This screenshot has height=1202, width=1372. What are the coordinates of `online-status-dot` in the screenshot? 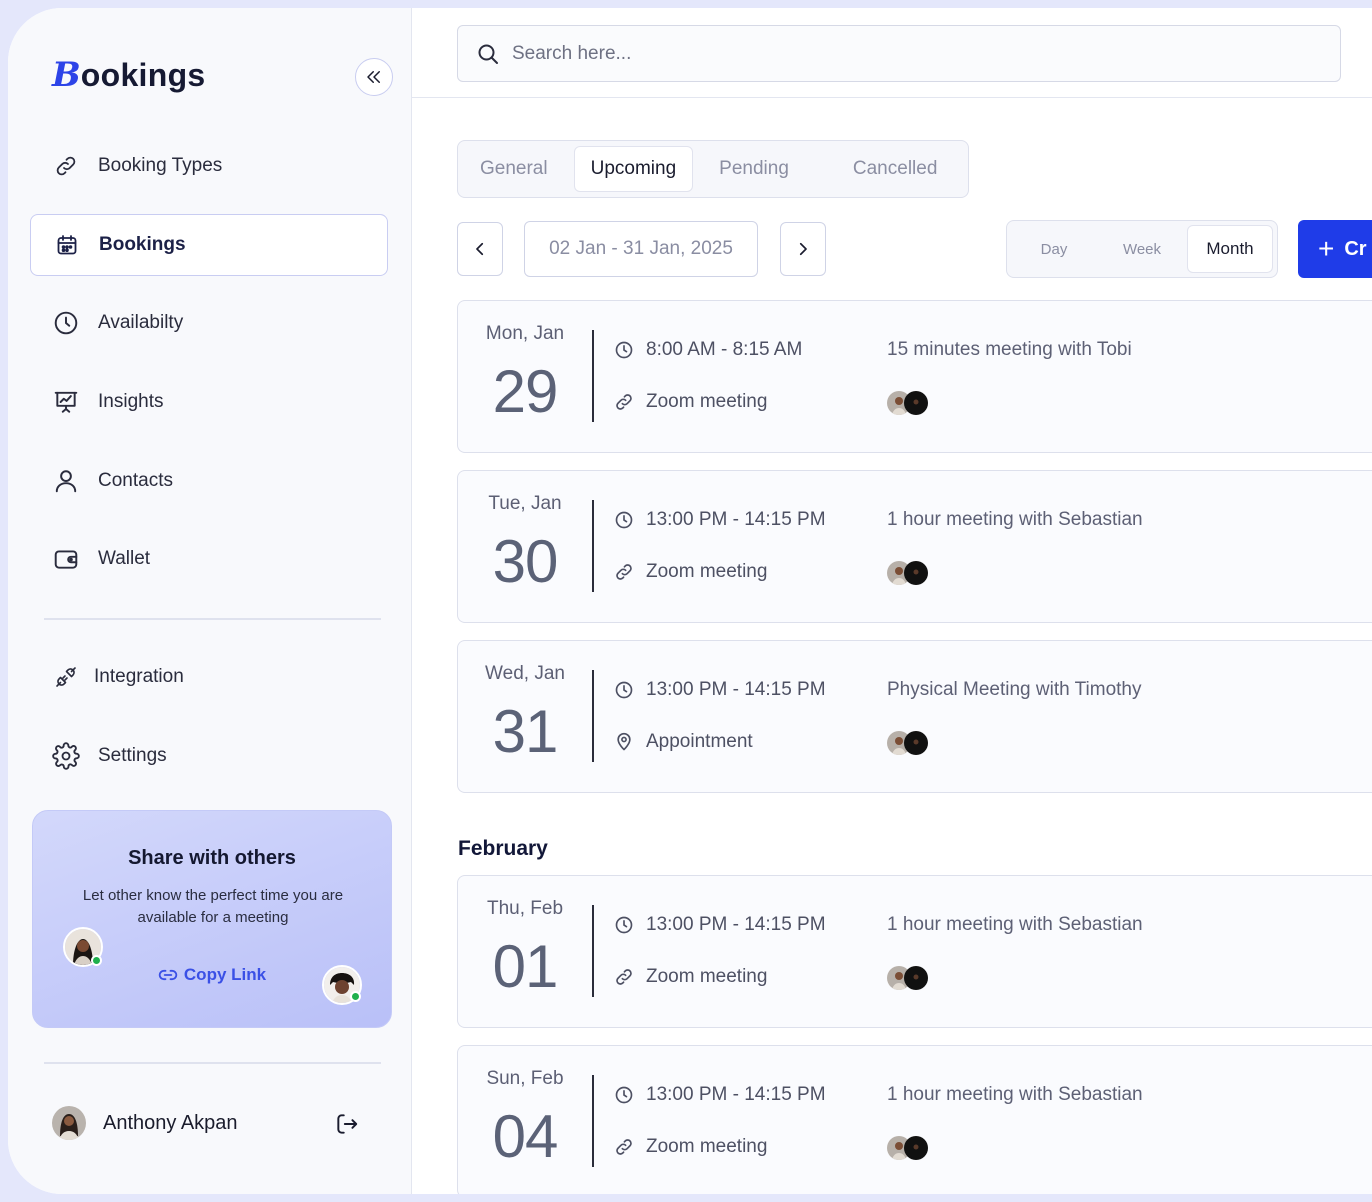 It's located at (355, 996).